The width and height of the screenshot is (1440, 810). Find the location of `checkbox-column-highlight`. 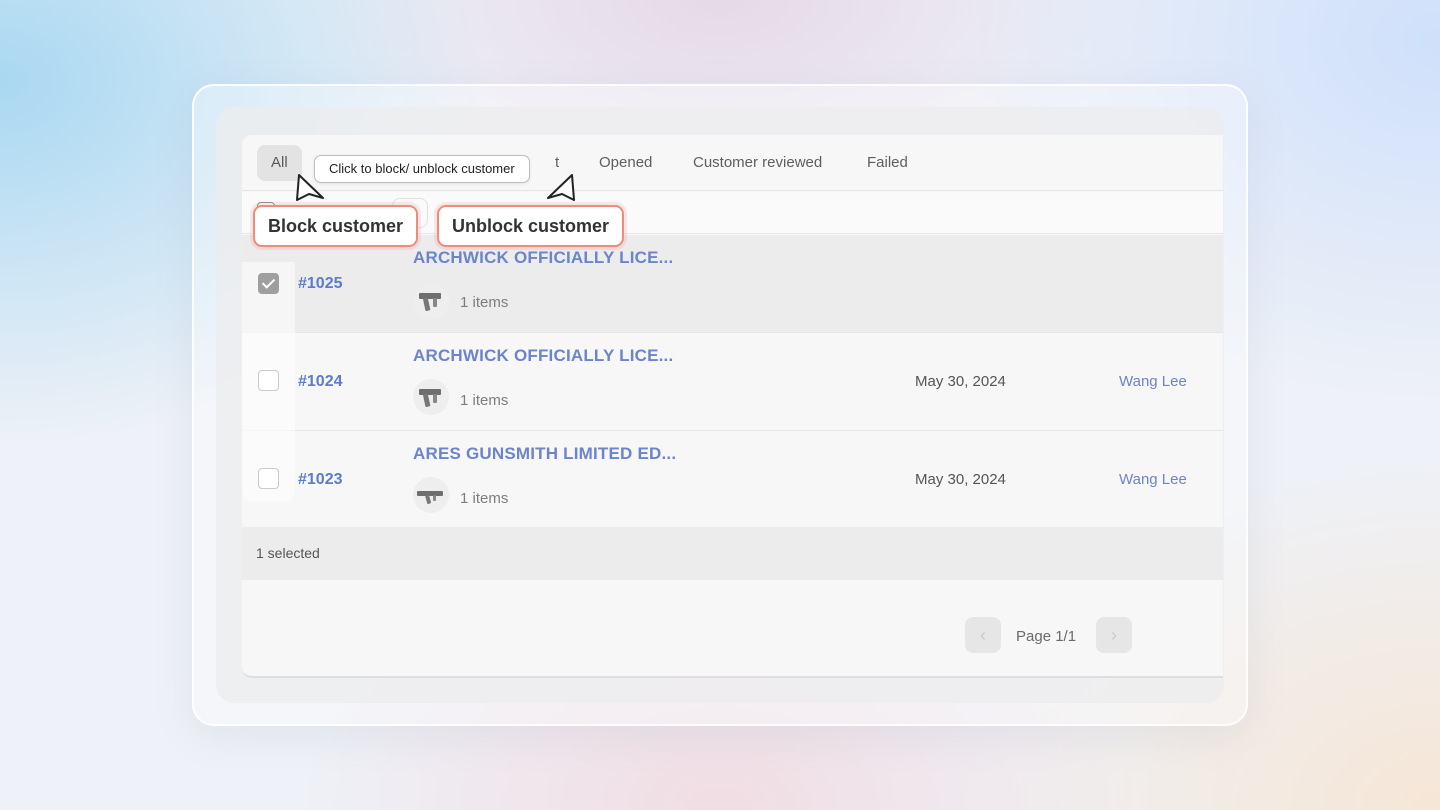

checkbox-column-highlight is located at coordinates (268, 382).